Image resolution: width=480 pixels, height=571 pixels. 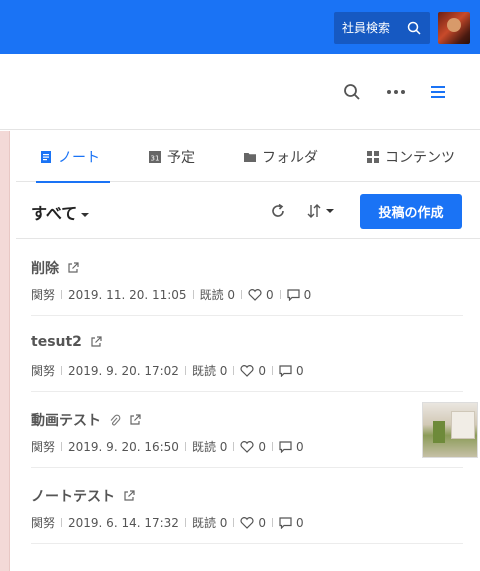 What do you see at coordinates (254, 430) in the screenshot?
I see `post-item: 動画テスト 関努 2019. 9. 20. 16:50 既読 0 0 0` at bounding box center [254, 430].